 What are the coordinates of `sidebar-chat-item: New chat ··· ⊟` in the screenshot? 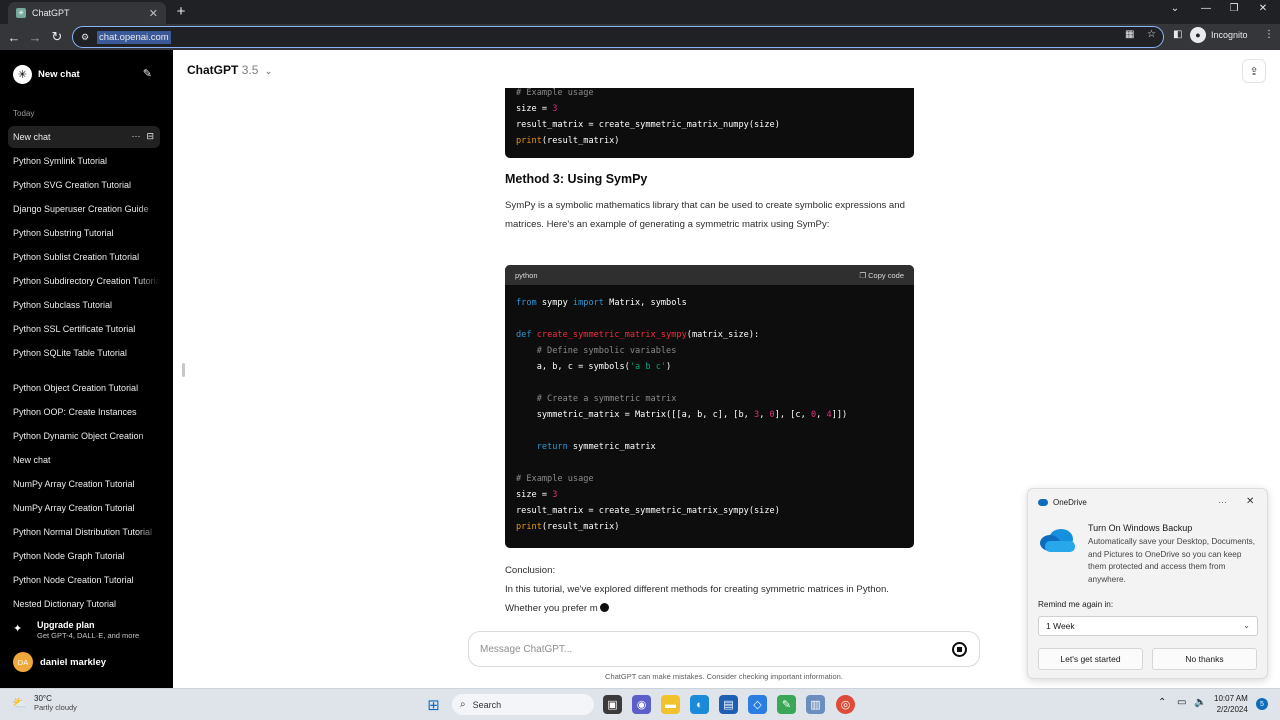 It's located at (84, 137).